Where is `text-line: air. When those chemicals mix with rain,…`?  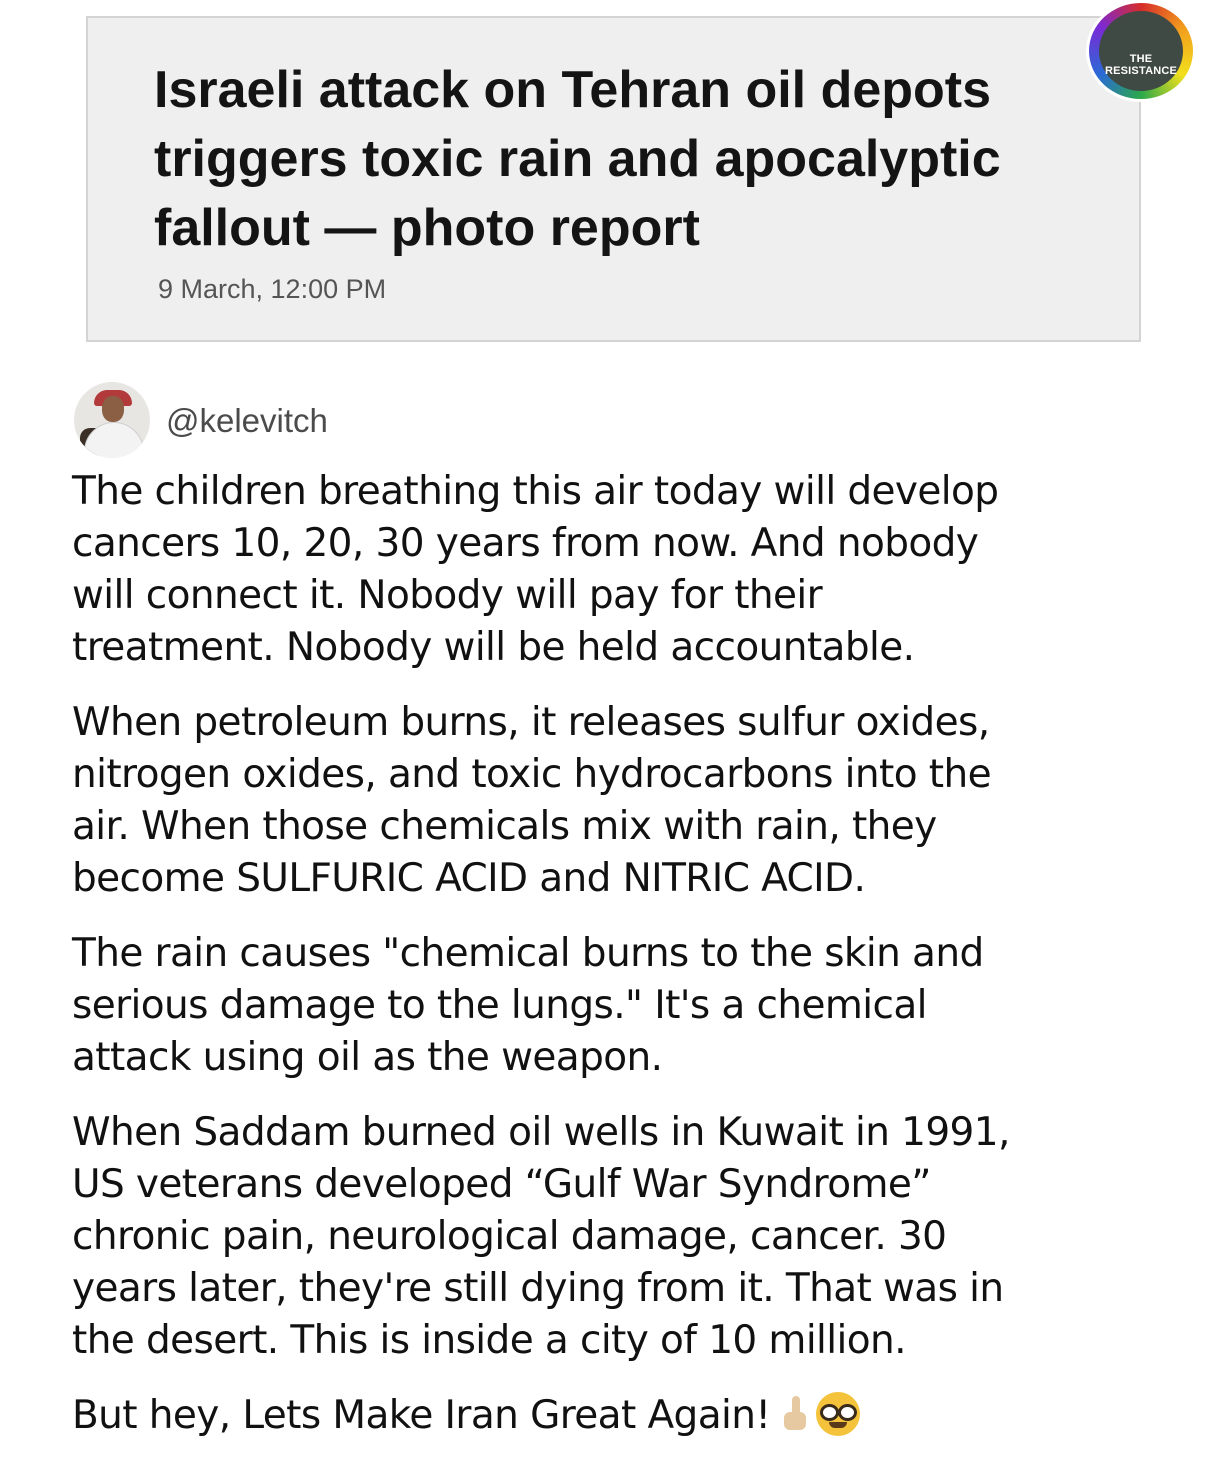 text-line: air. When those chemicals mix with rain,… is located at coordinates (504, 826).